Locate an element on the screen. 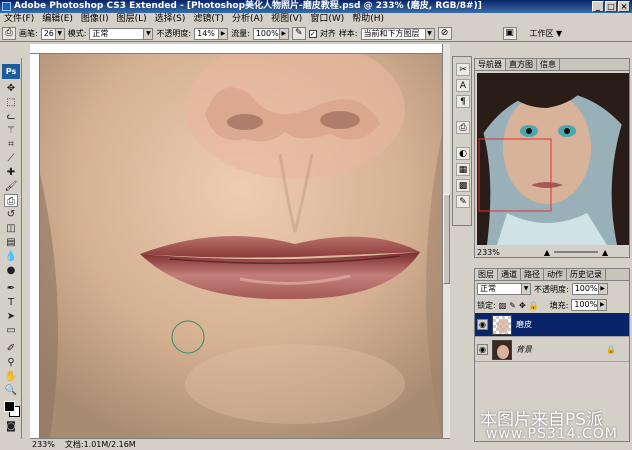 Image resolution: width=632 pixels, height=450 pixels. brush-picker: 26 ▼ is located at coordinates (52, 33).